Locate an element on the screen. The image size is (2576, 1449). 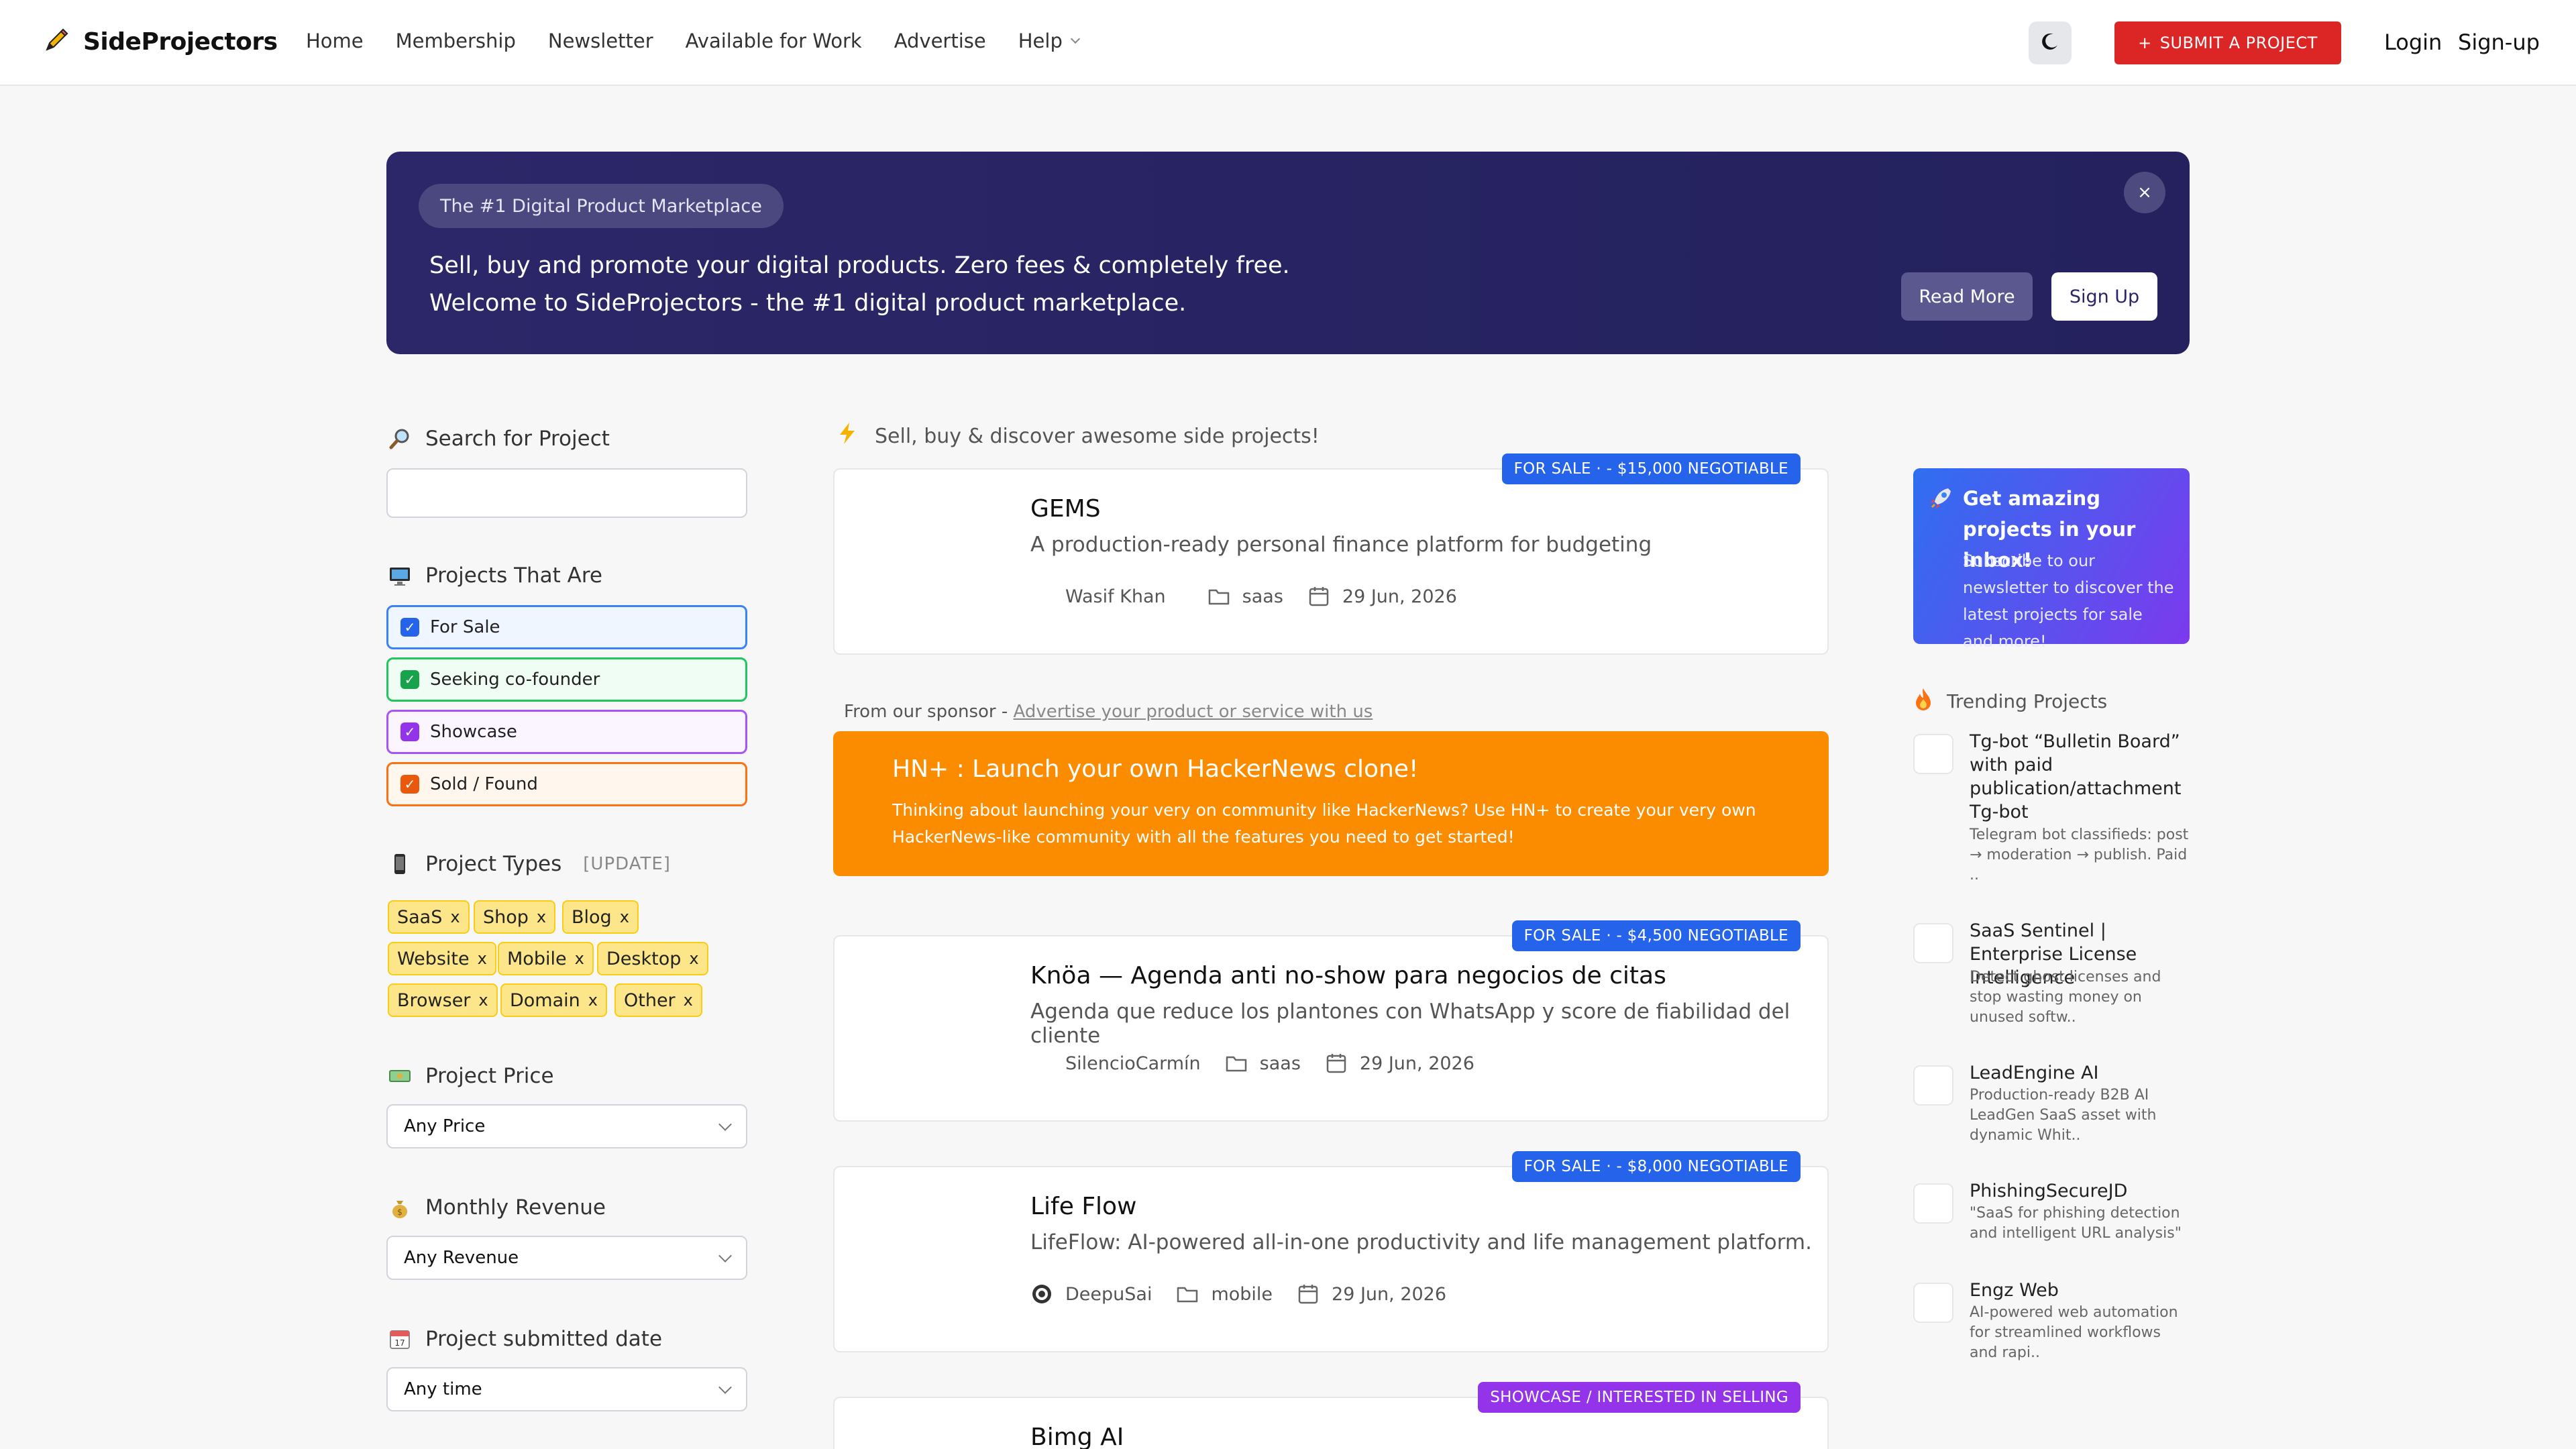
tag-domain: Domain x is located at coordinates (553, 1000).